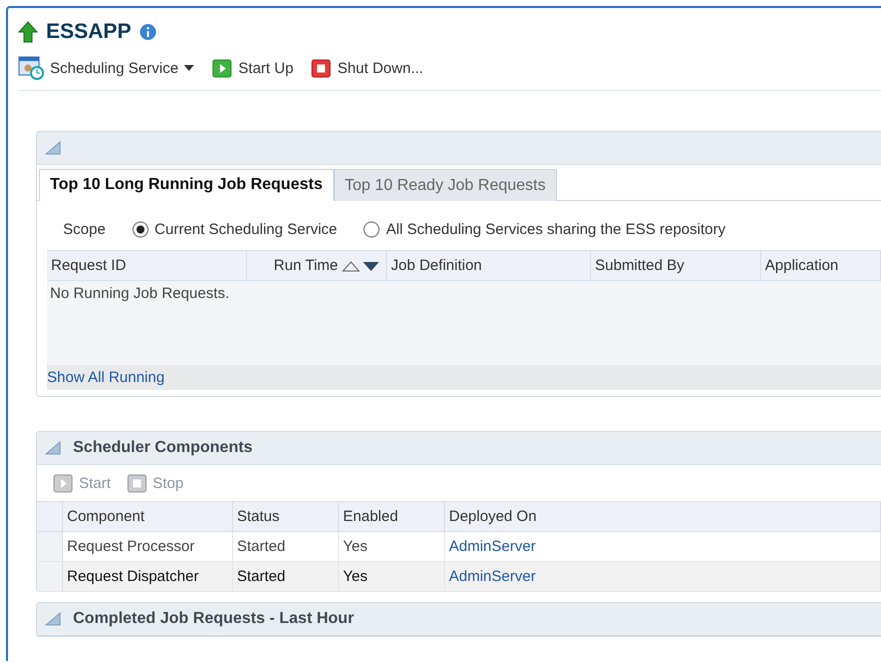 The width and height of the screenshot is (881, 663). Describe the element at coordinates (106, 377) in the screenshot. I see `show-all-running-link: Show All Running` at that location.